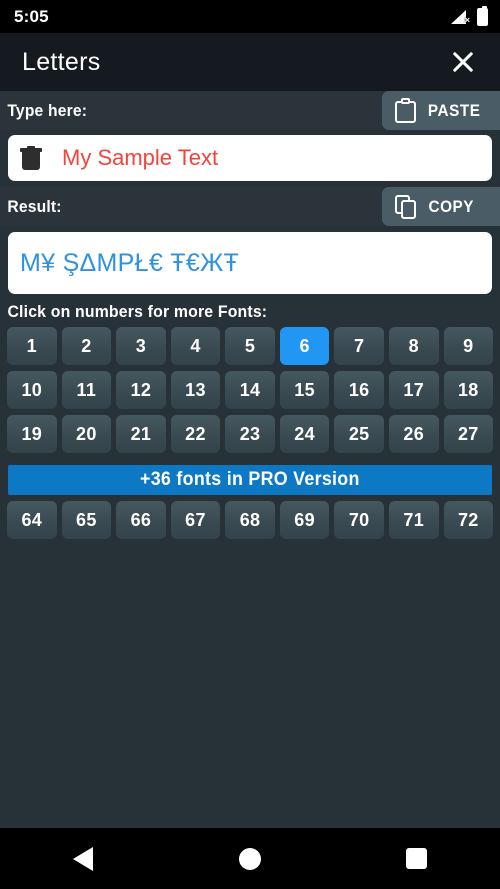 This screenshot has height=889, width=500. I want to click on font-button: 68, so click(250, 520).